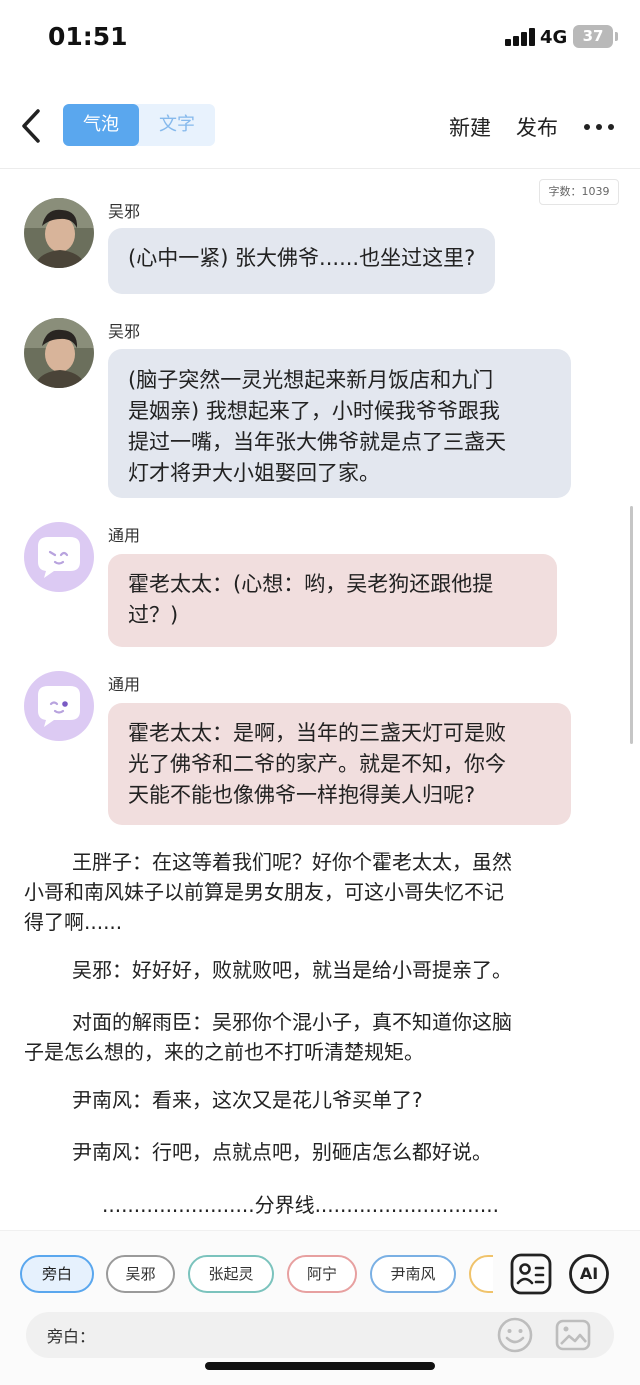 Image resolution: width=640 pixels, height=1385 pixels. Describe the element at coordinates (320, 40) in the screenshot. I see `status-bar: 01:51 4G 37` at that location.